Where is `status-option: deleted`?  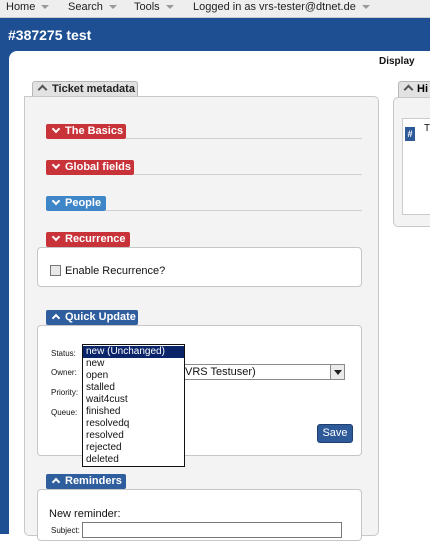
status-option: deleted is located at coordinates (133, 460).